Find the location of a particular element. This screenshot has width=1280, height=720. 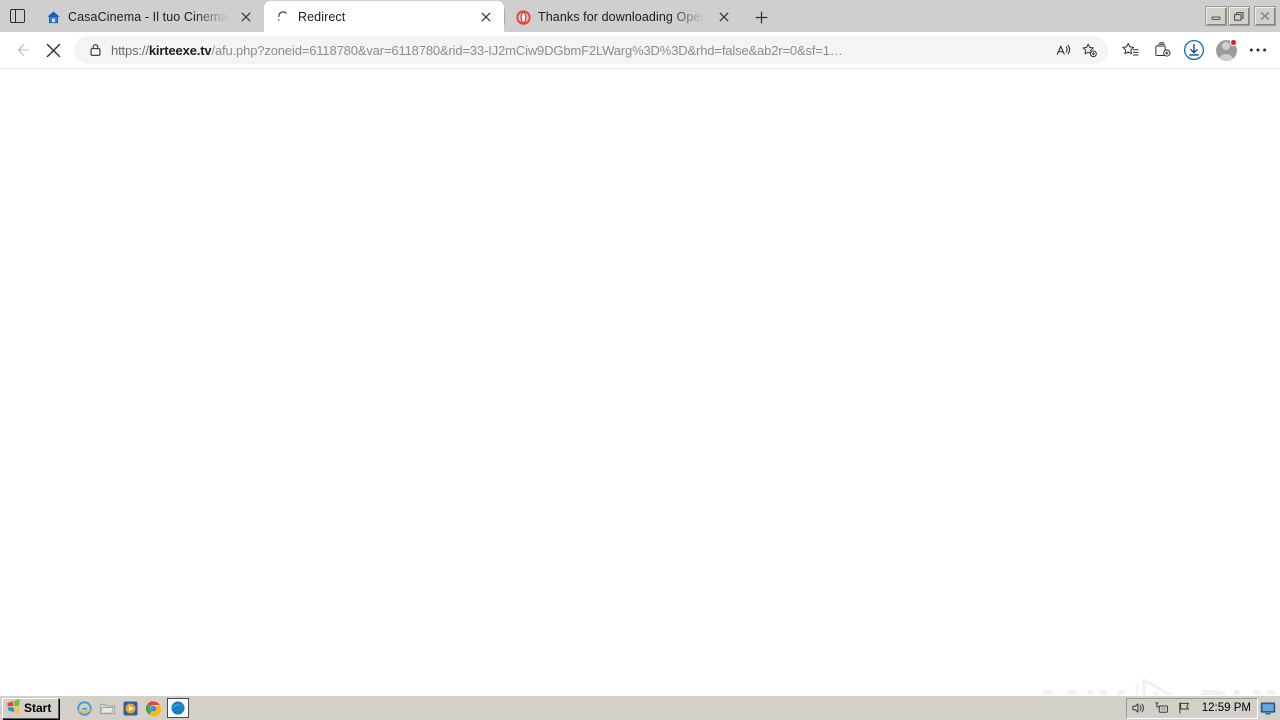

minimize-button is located at coordinates (1216, 16).